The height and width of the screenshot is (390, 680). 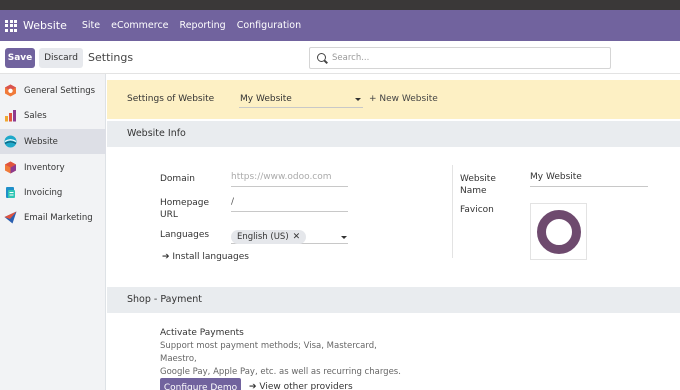 What do you see at coordinates (408, 99) in the screenshot?
I see `new-website-label: New Website` at bounding box center [408, 99].